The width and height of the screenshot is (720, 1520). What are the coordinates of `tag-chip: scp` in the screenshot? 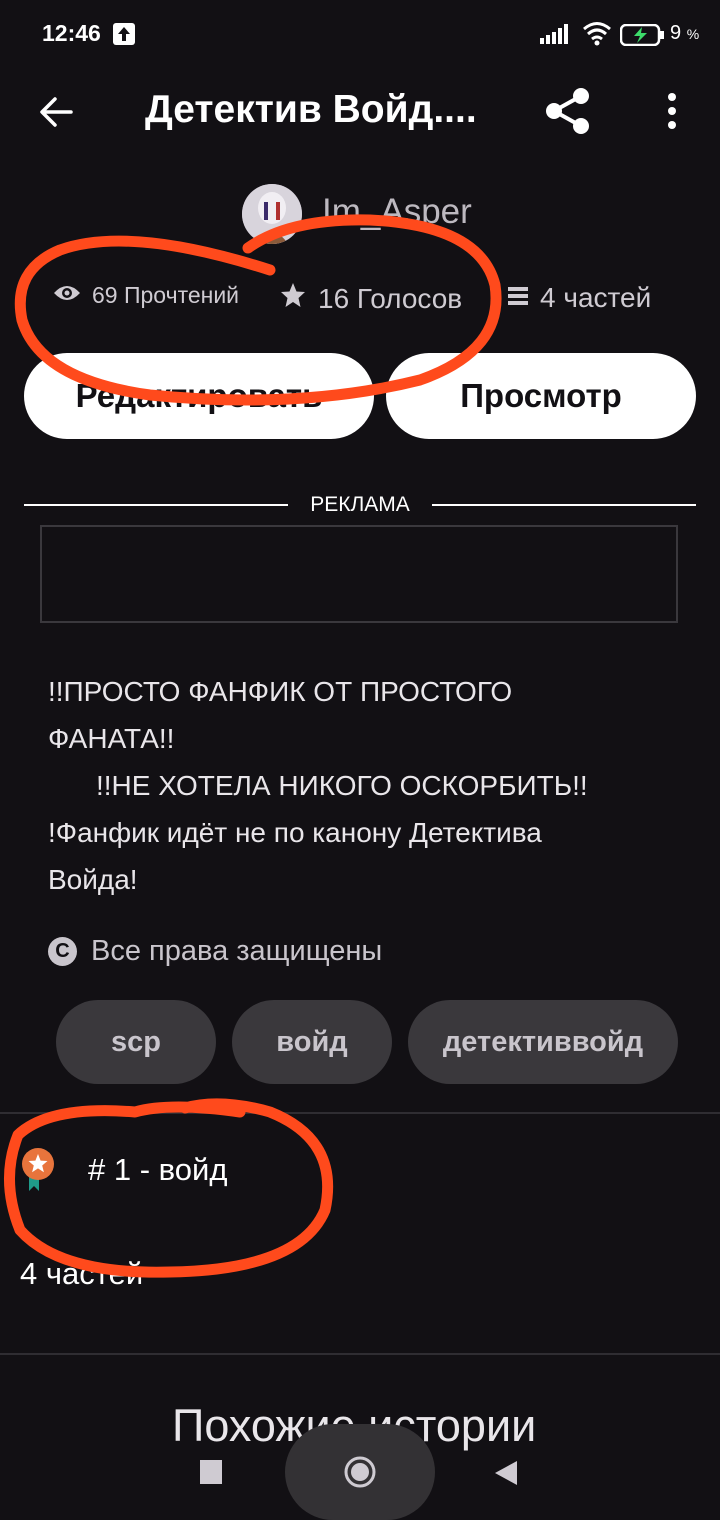 It's located at (136, 1042).